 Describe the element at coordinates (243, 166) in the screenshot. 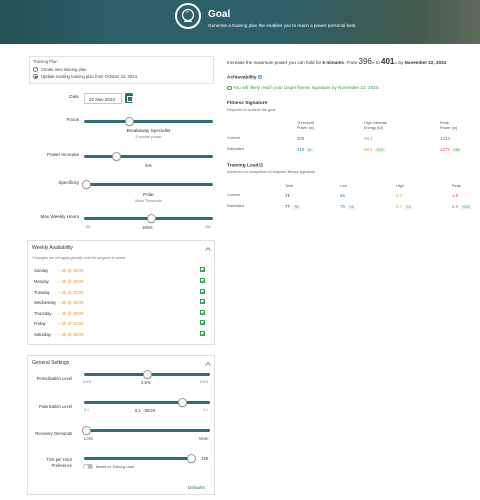

I see `load-title-text: Training Load` at that location.